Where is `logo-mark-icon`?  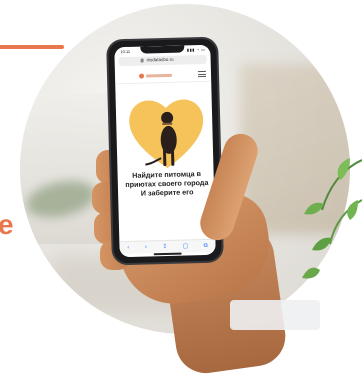
logo-mark-icon is located at coordinates (141, 76).